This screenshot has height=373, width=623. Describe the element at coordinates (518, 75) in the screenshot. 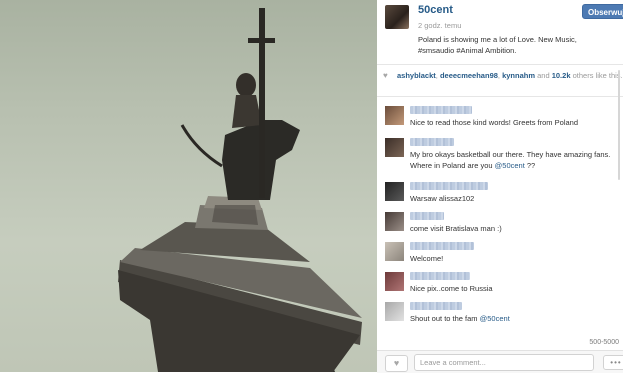

I see `liker-username: kynnahm` at that location.